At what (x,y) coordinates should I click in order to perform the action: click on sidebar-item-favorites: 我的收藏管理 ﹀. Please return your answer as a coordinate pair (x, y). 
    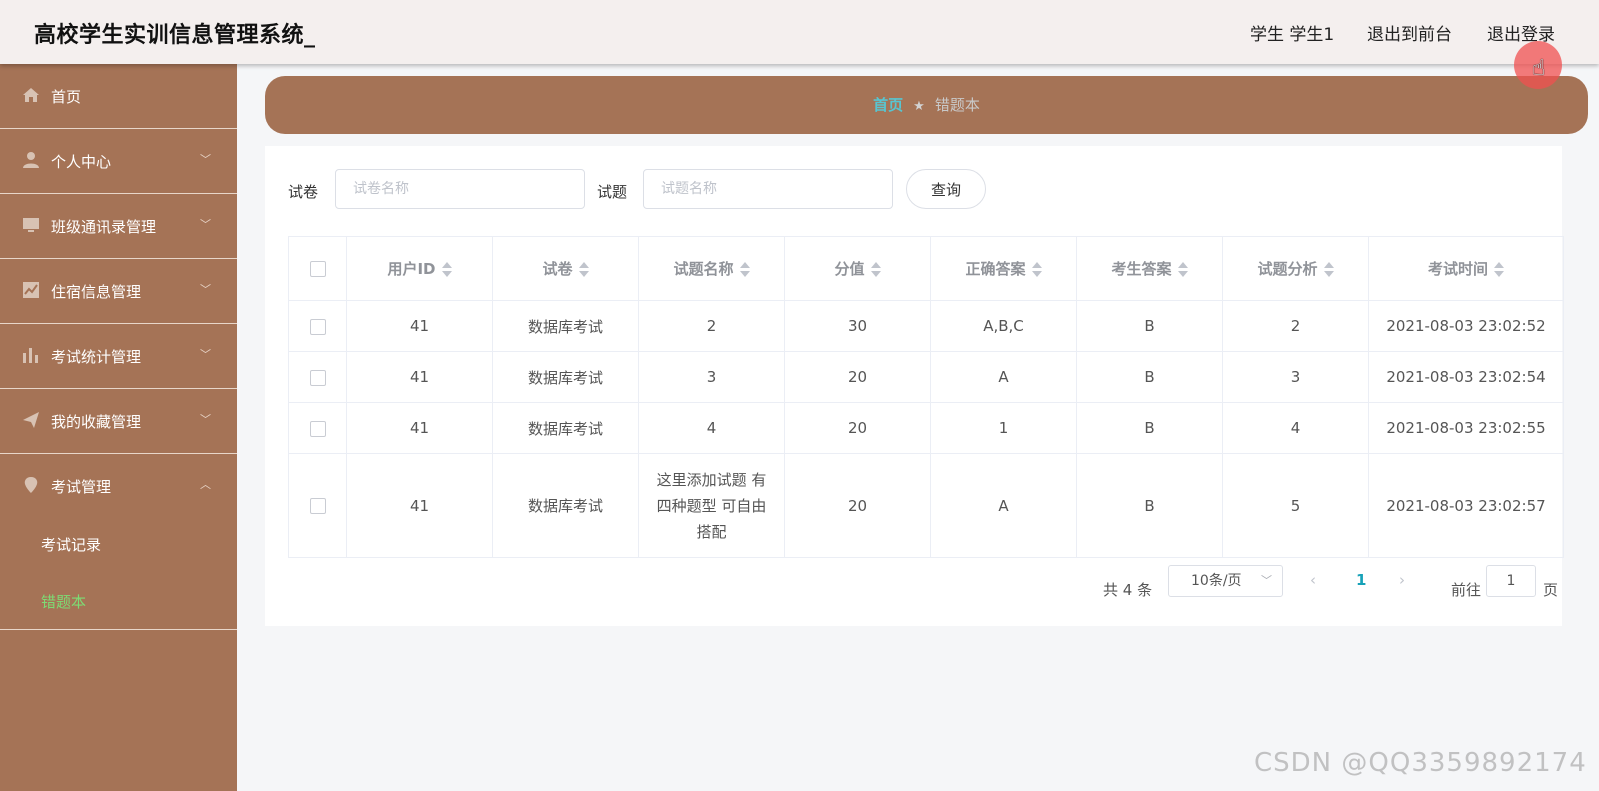
    Looking at the image, I should click on (118, 421).